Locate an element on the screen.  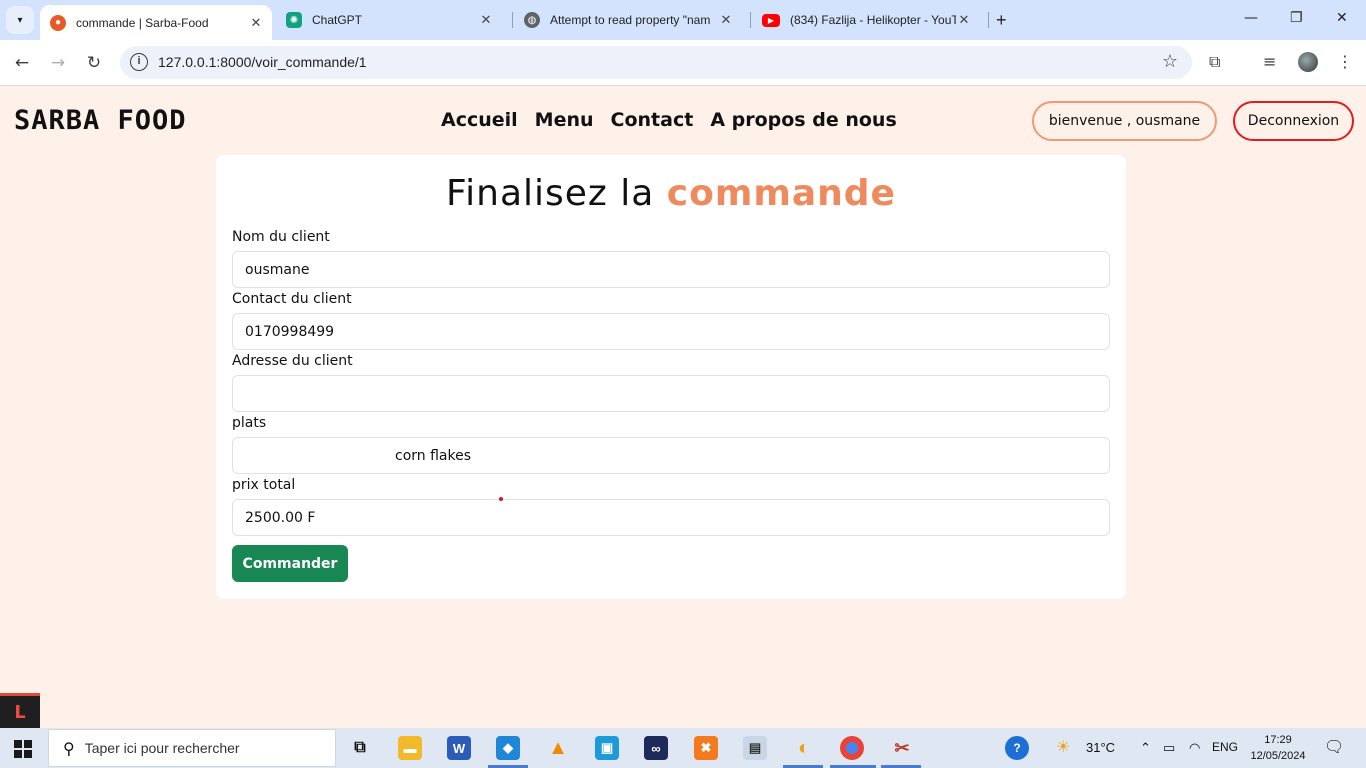
welcome-user-button: bienvenue , ousmane is located at coordinates (1124, 121).